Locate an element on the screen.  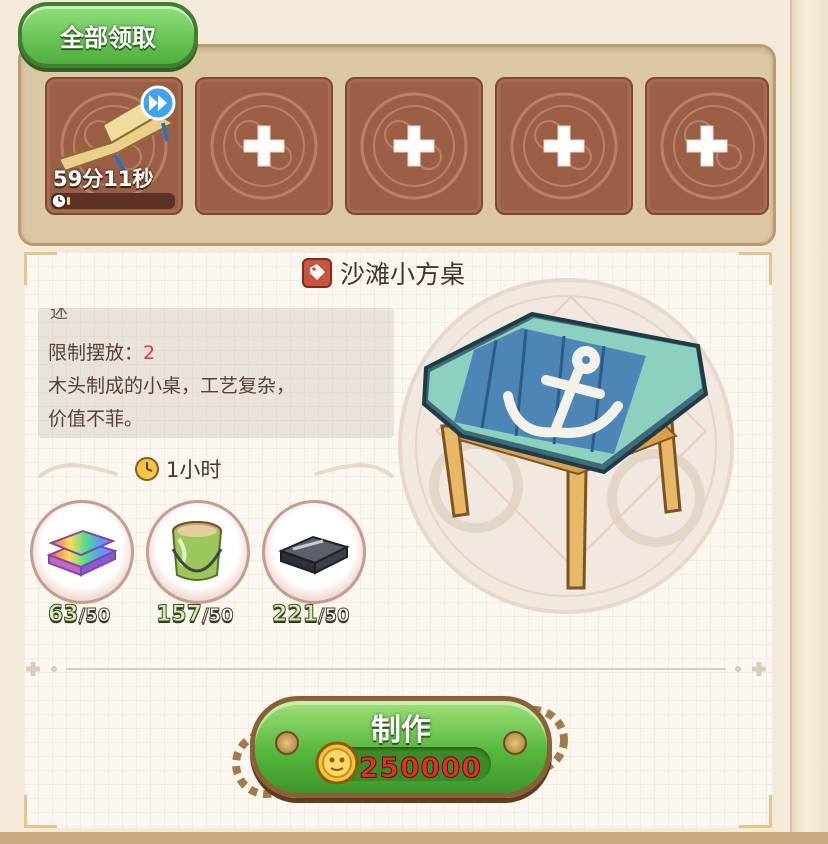
right-ornament-icon is located at coordinates (354, 470).